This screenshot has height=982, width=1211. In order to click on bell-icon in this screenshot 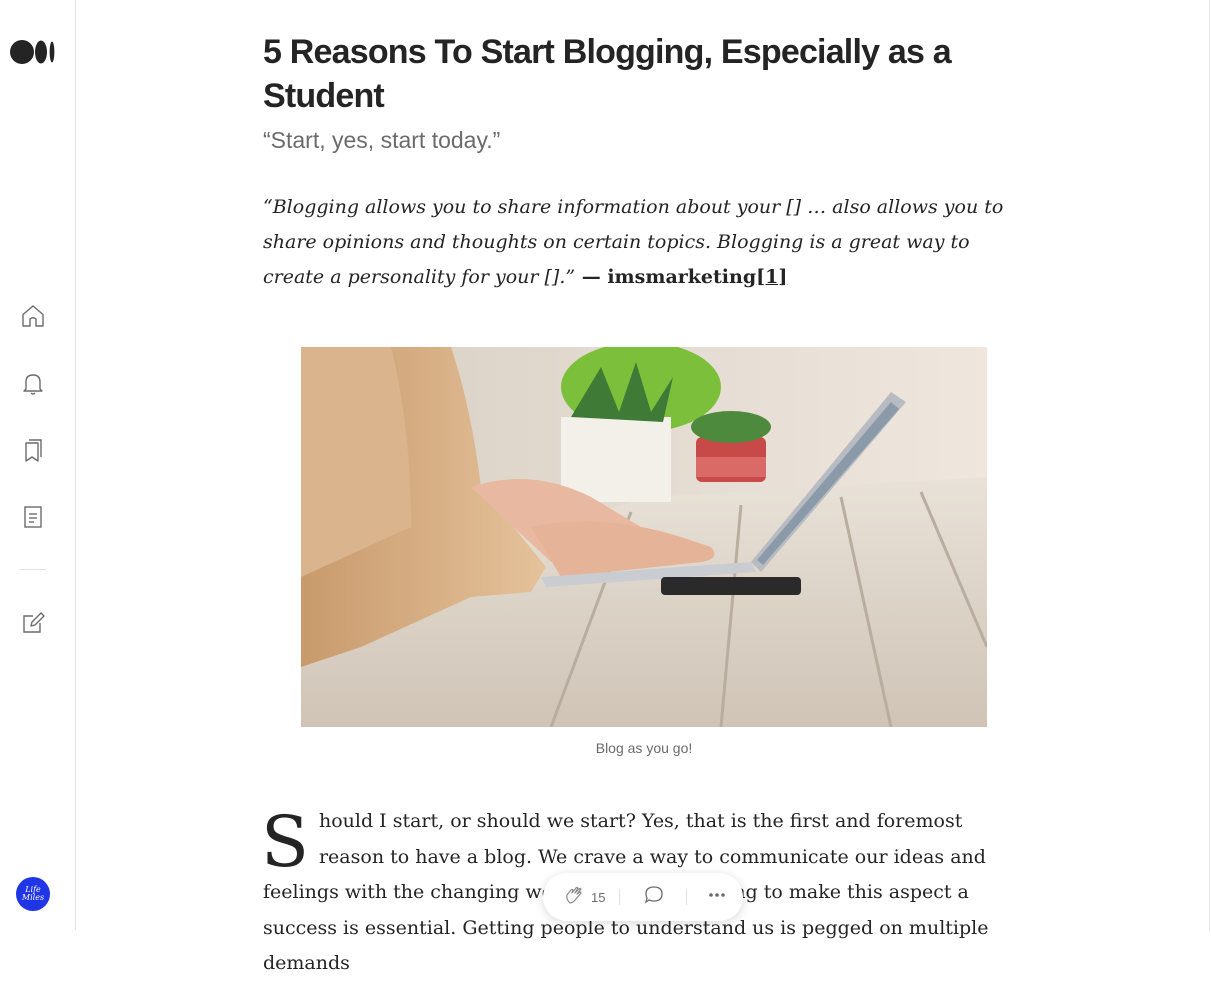, I will do `click(33, 383)`.